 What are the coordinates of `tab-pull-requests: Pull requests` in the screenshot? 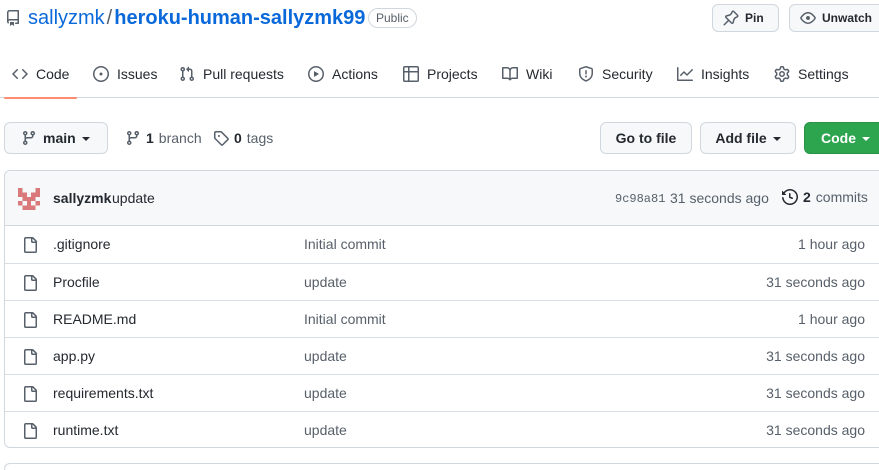 It's located at (231, 74).